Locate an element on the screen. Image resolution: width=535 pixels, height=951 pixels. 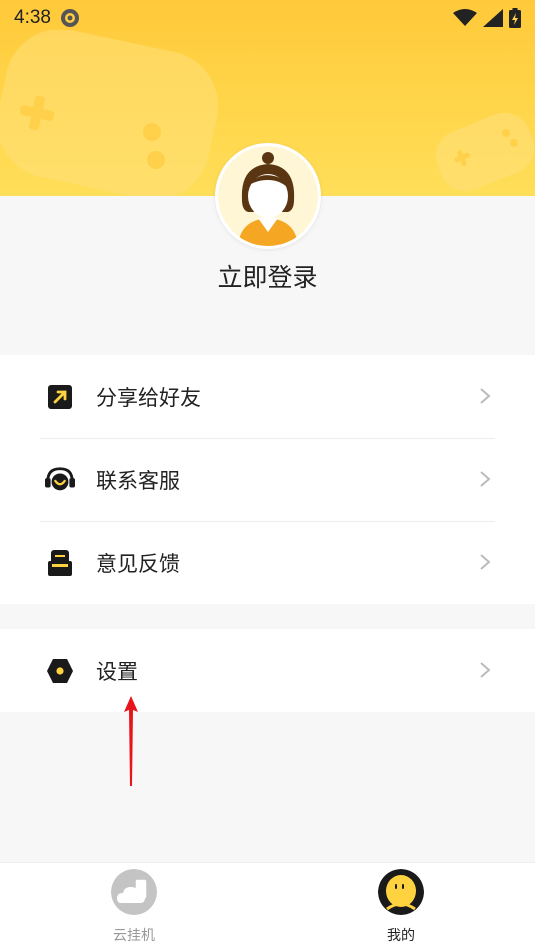
menu-item-customer-service: 联系客服 is located at coordinates (267, 479).